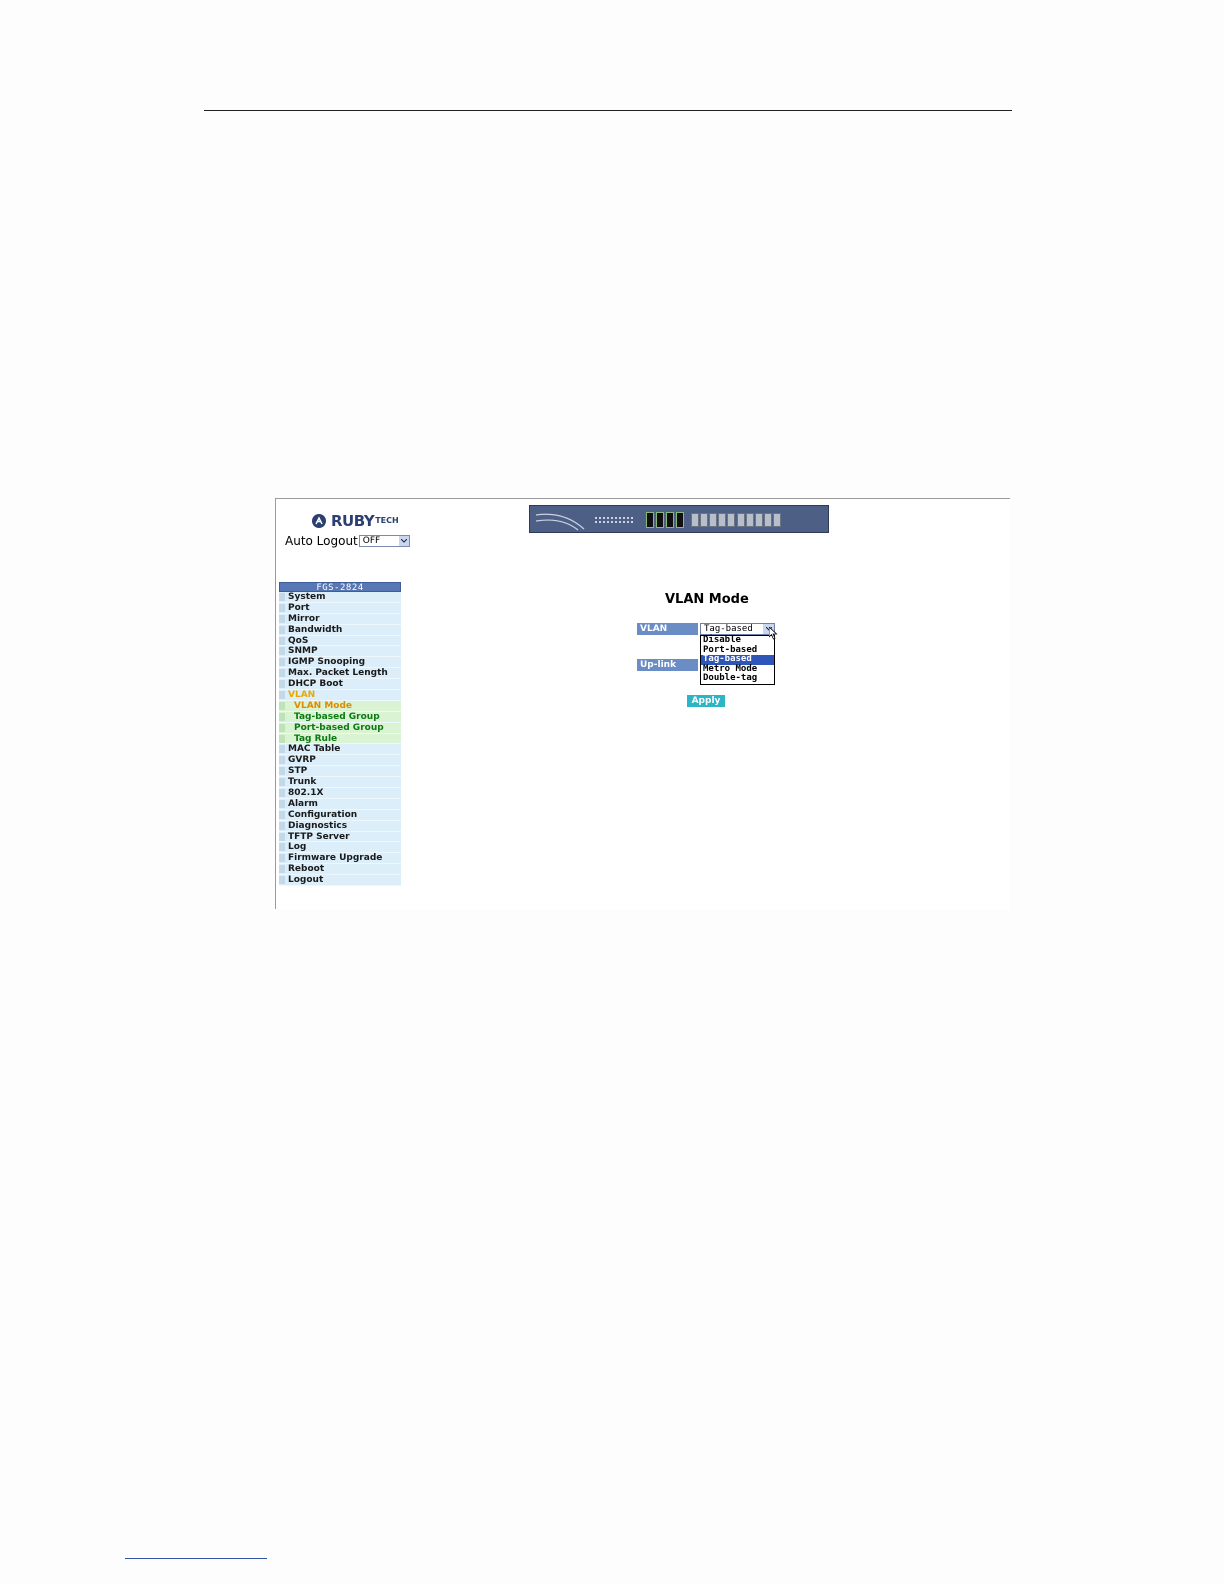 Image resolution: width=1224 pixels, height=1584 pixels. Describe the element at coordinates (340, 695) in the screenshot. I see `sidebar-item-vlan: VLAN` at that location.